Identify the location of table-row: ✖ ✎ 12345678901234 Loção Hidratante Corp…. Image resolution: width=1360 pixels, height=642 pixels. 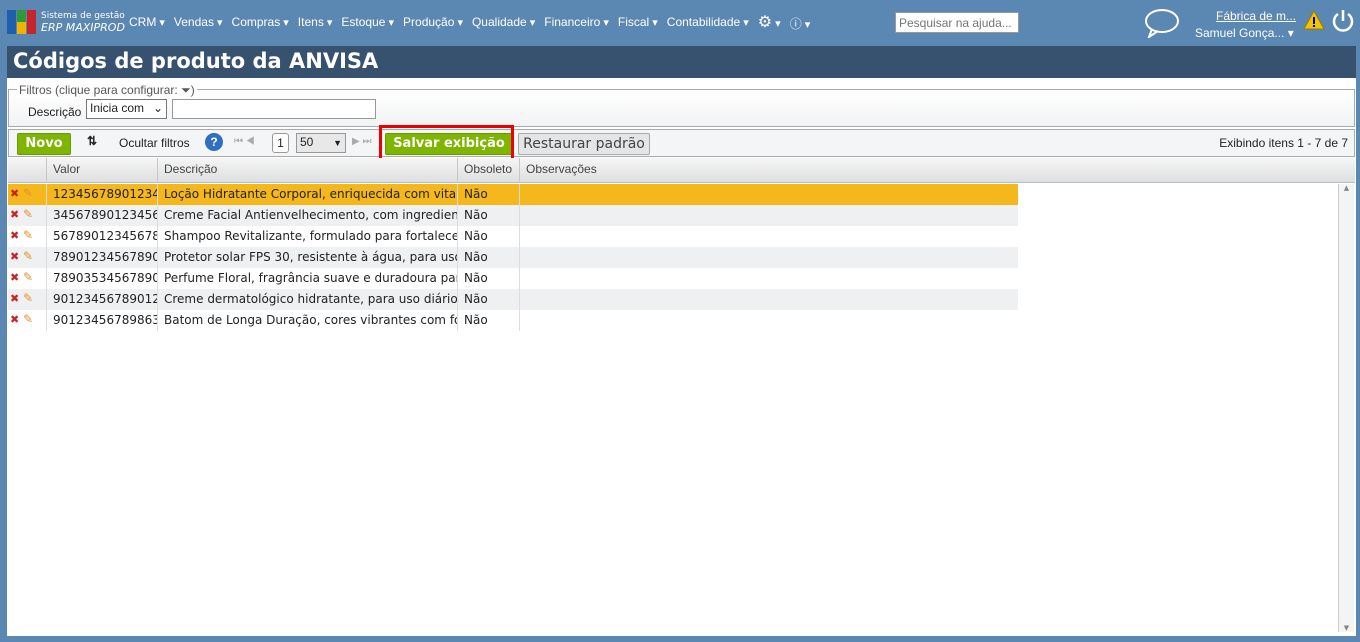
(513, 194).